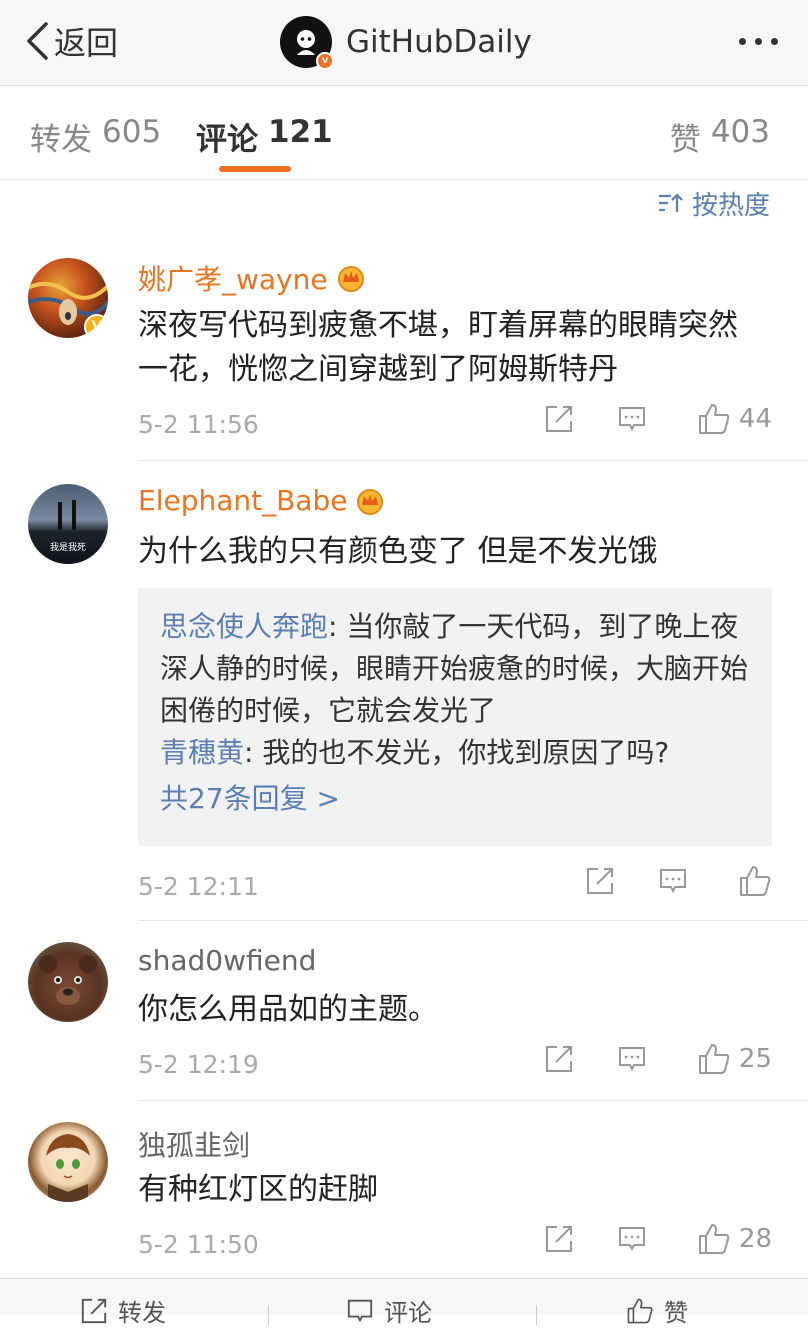  I want to click on tab-like: 赞 403, so click(720, 136).